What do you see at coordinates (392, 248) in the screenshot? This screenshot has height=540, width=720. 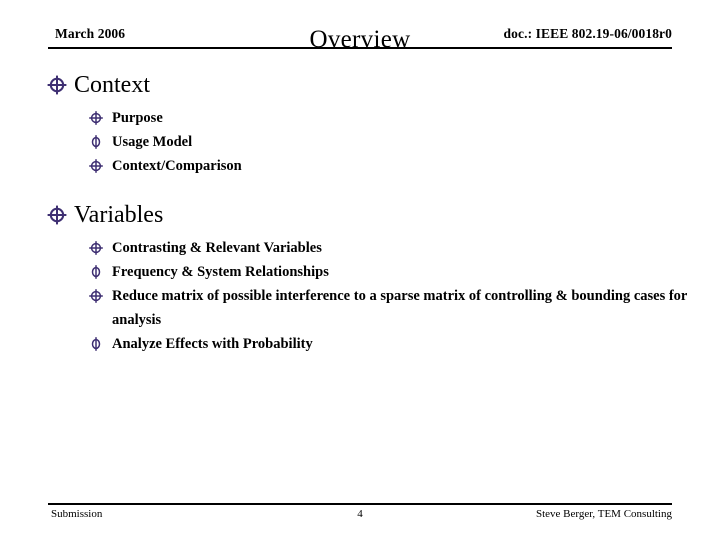 I see `list-item: Contrasting & Relevant Variables` at bounding box center [392, 248].